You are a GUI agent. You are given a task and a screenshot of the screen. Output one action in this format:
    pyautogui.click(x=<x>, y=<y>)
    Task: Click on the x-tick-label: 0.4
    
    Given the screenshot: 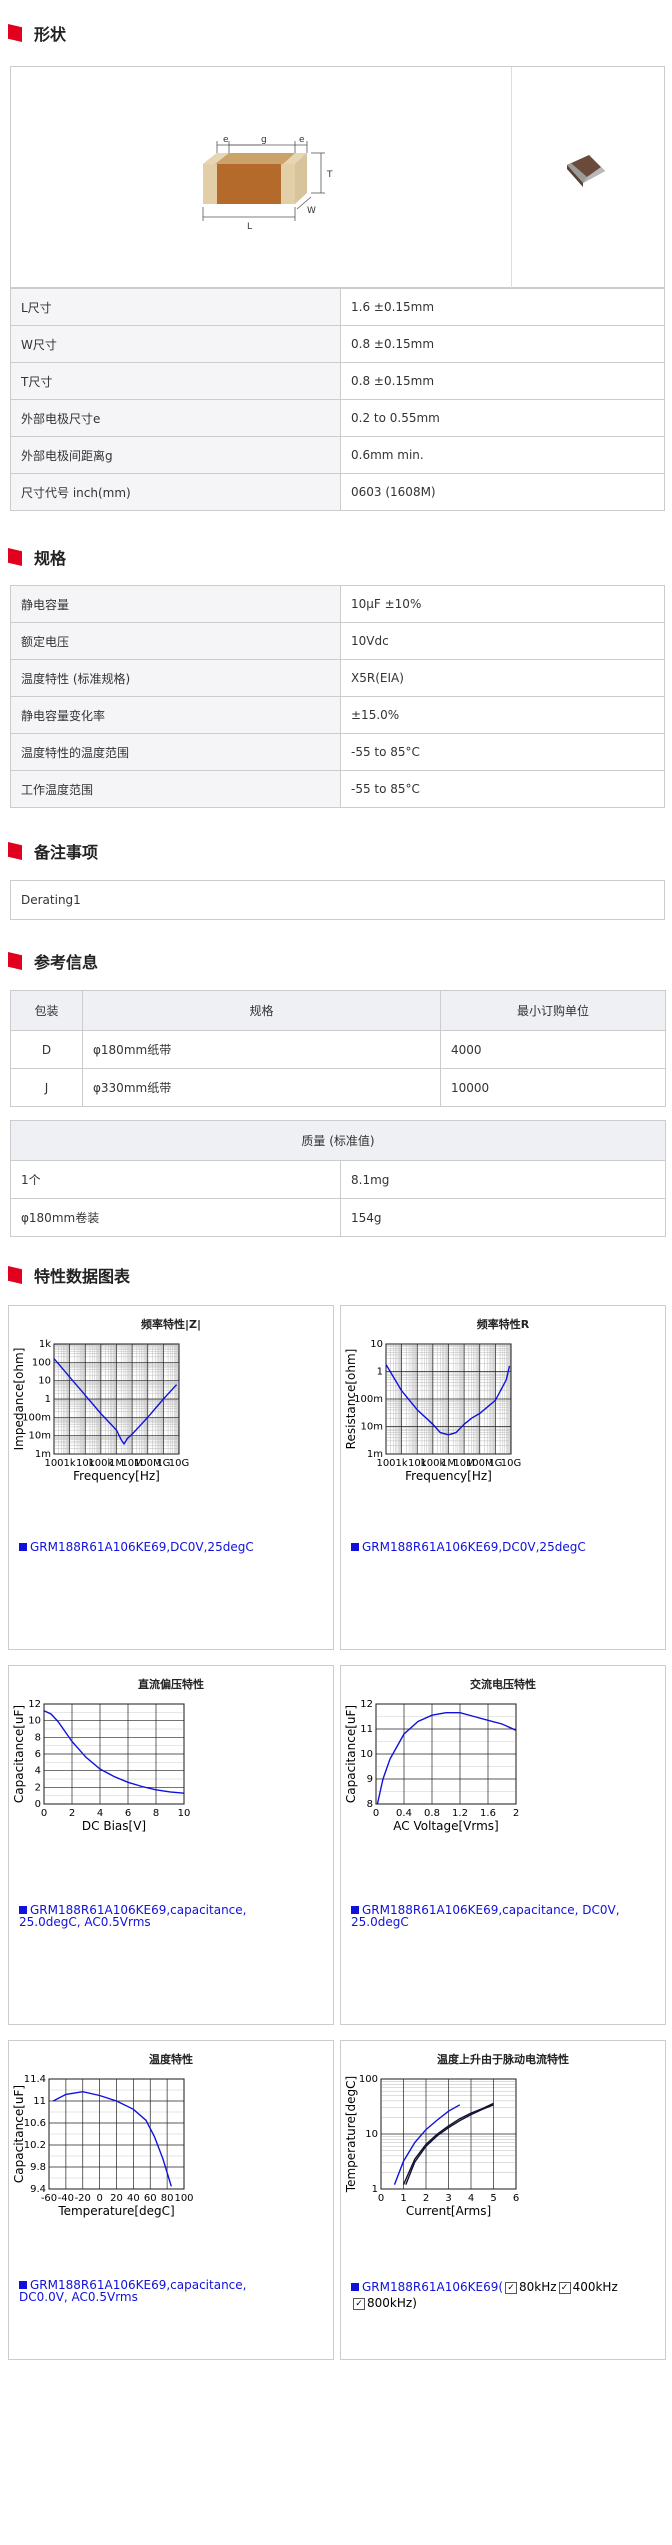 What is the action you would take?
    pyautogui.click(x=404, y=1813)
    